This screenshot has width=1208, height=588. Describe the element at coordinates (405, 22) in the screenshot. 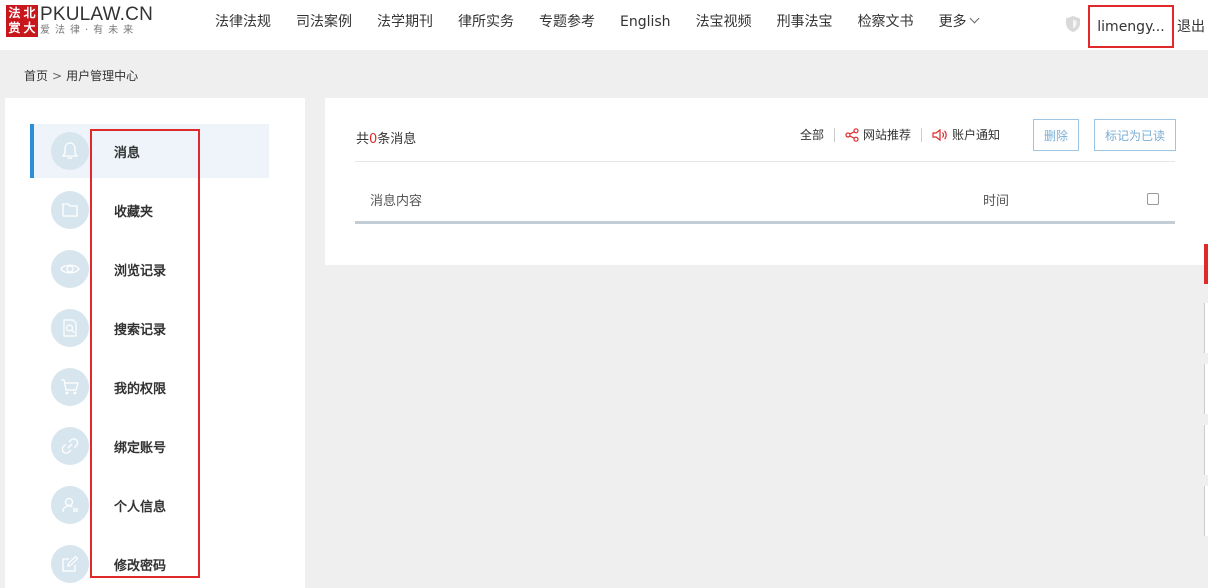

I see `nav-journals: 法学期刊` at that location.